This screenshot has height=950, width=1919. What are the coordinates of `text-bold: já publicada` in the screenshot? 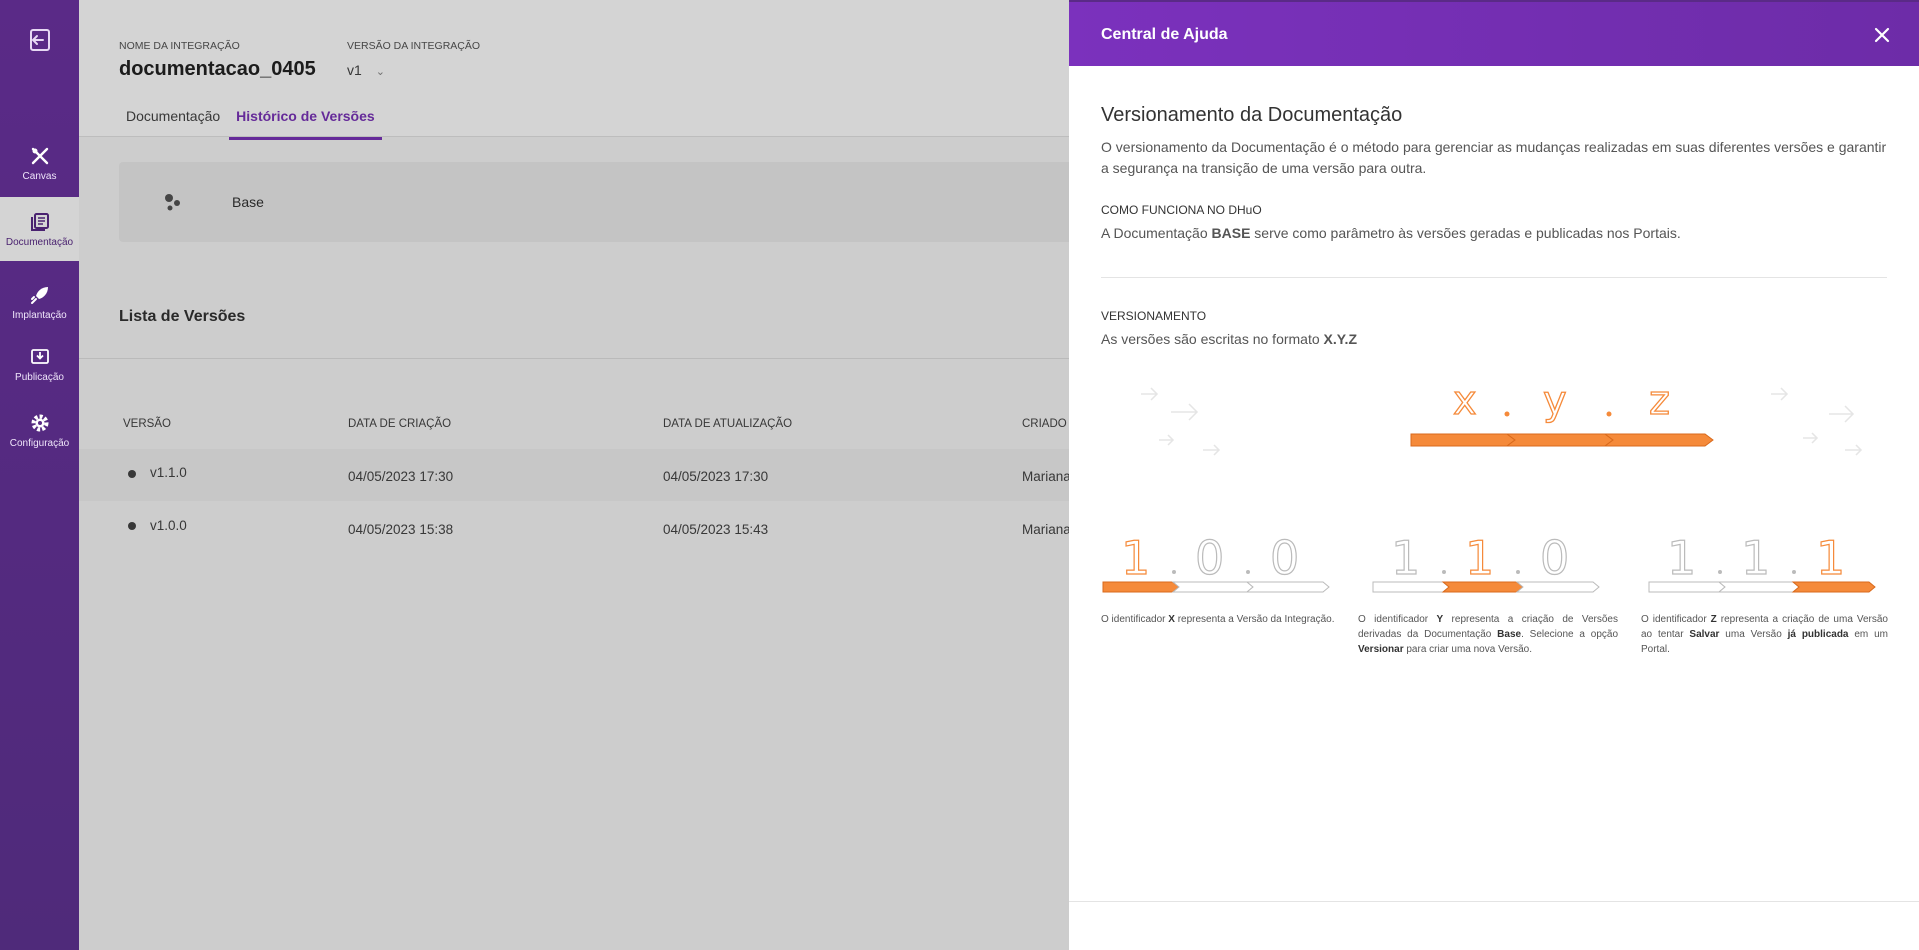 It's located at (1818, 634).